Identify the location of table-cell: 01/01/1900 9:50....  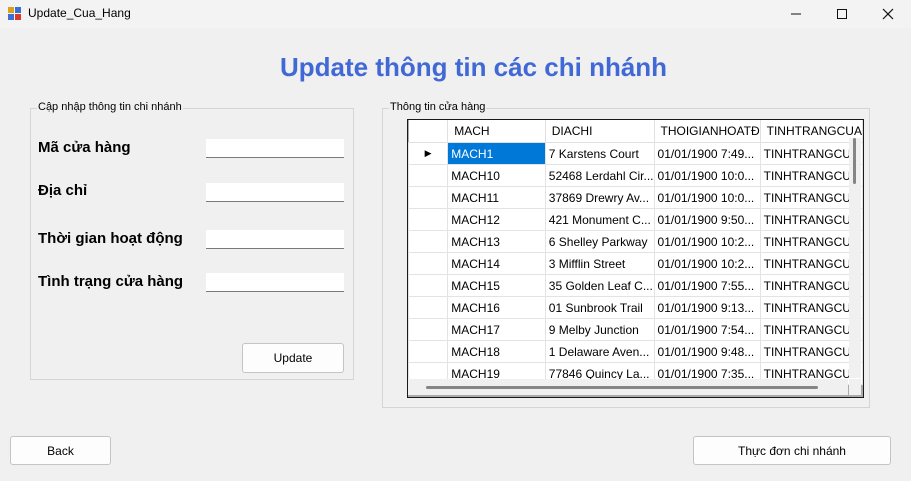
(707, 219).